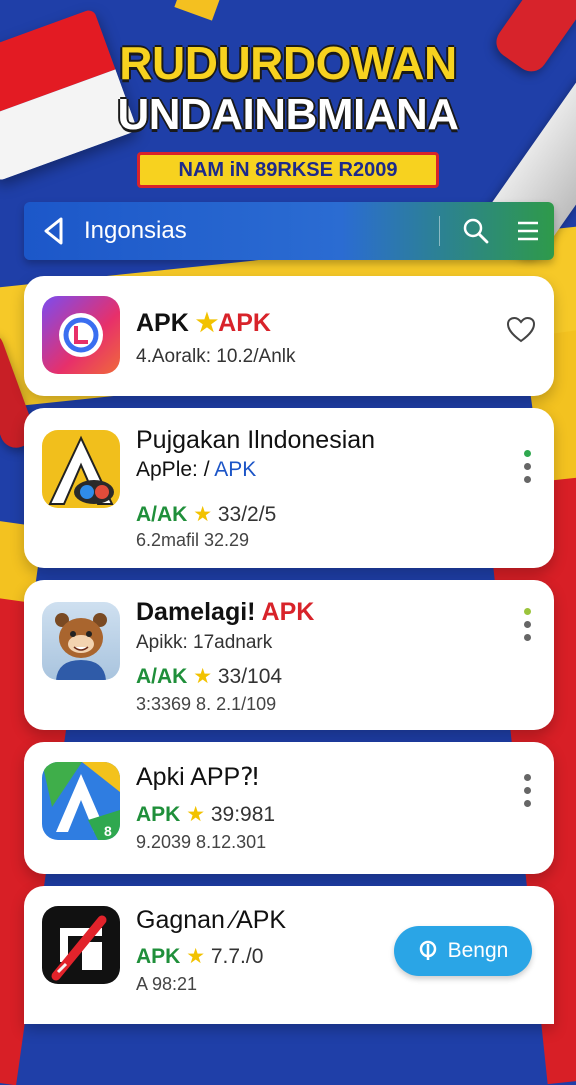 The width and height of the screenshot is (576, 1085). Describe the element at coordinates (108, 831) in the screenshot. I see `svg-text: 8` at that location.